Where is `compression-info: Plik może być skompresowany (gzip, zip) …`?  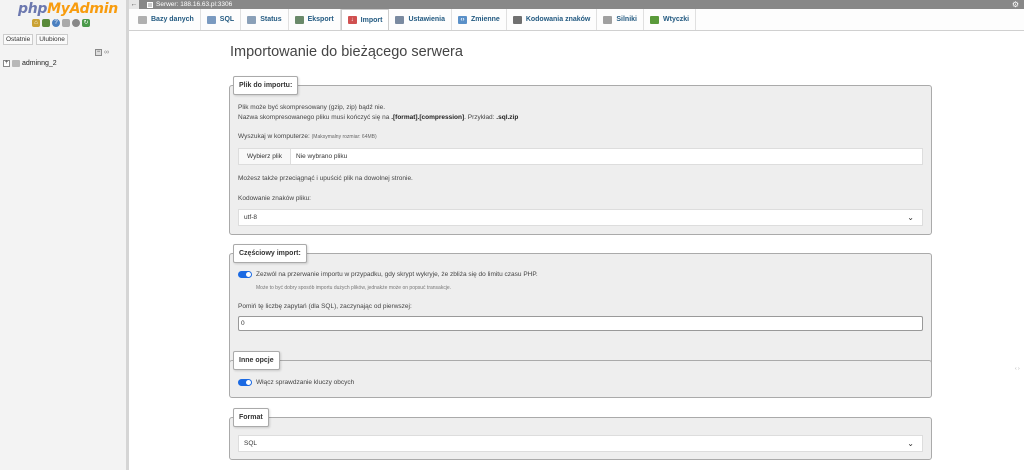 compression-info: Plik może być skompresowany (gzip, zip) … is located at coordinates (312, 107).